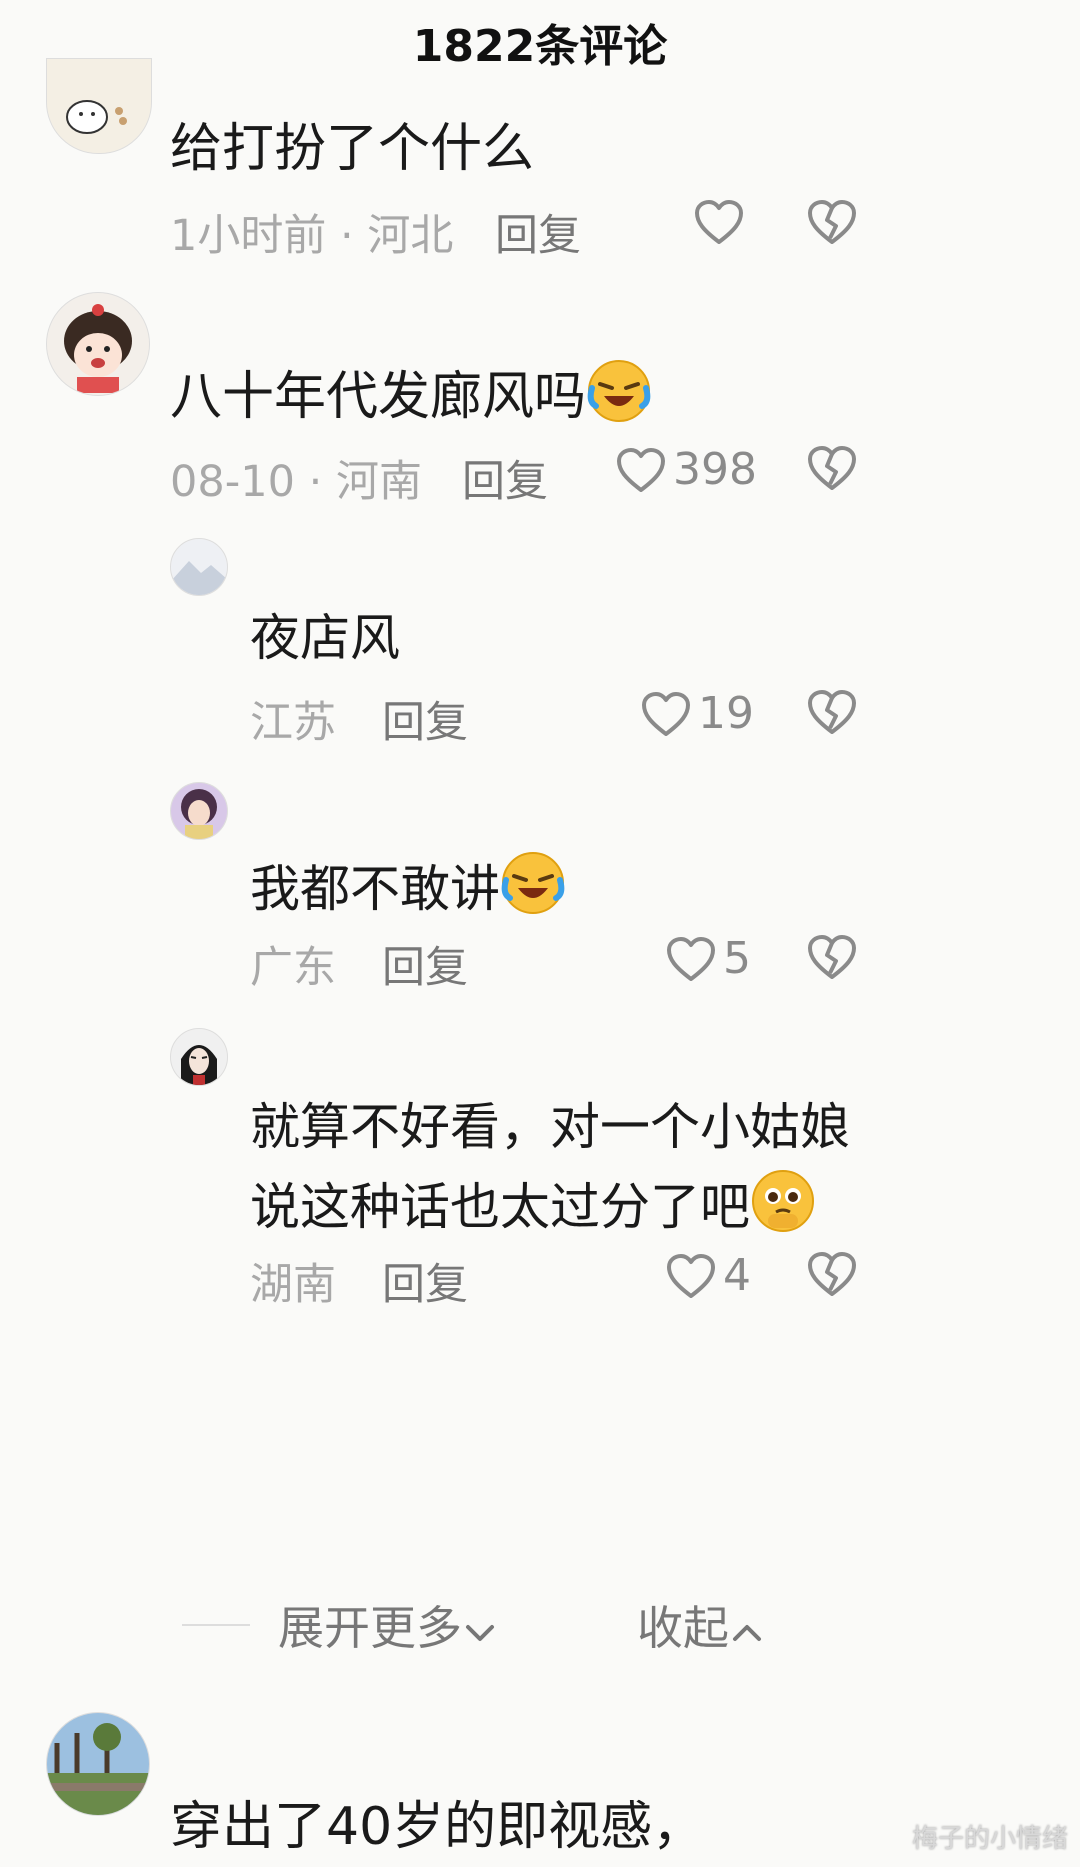 This screenshot has width=1080, height=1867. What do you see at coordinates (726, 713) in the screenshot?
I see `like-count: 19` at bounding box center [726, 713].